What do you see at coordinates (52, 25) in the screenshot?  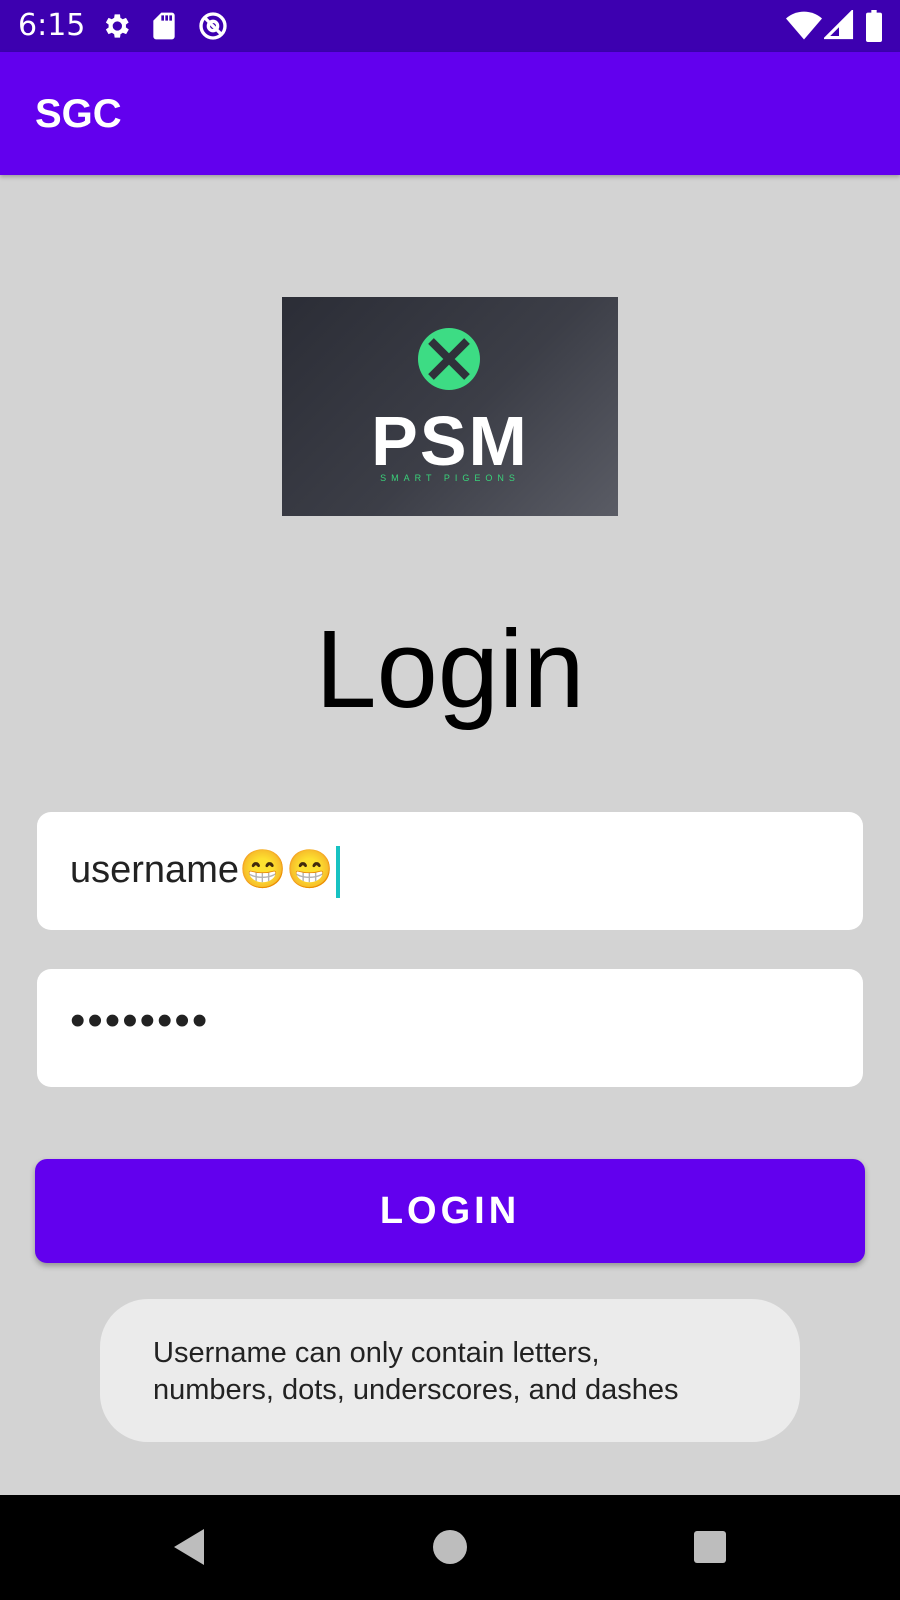 I see `status-time: 6:15` at bounding box center [52, 25].